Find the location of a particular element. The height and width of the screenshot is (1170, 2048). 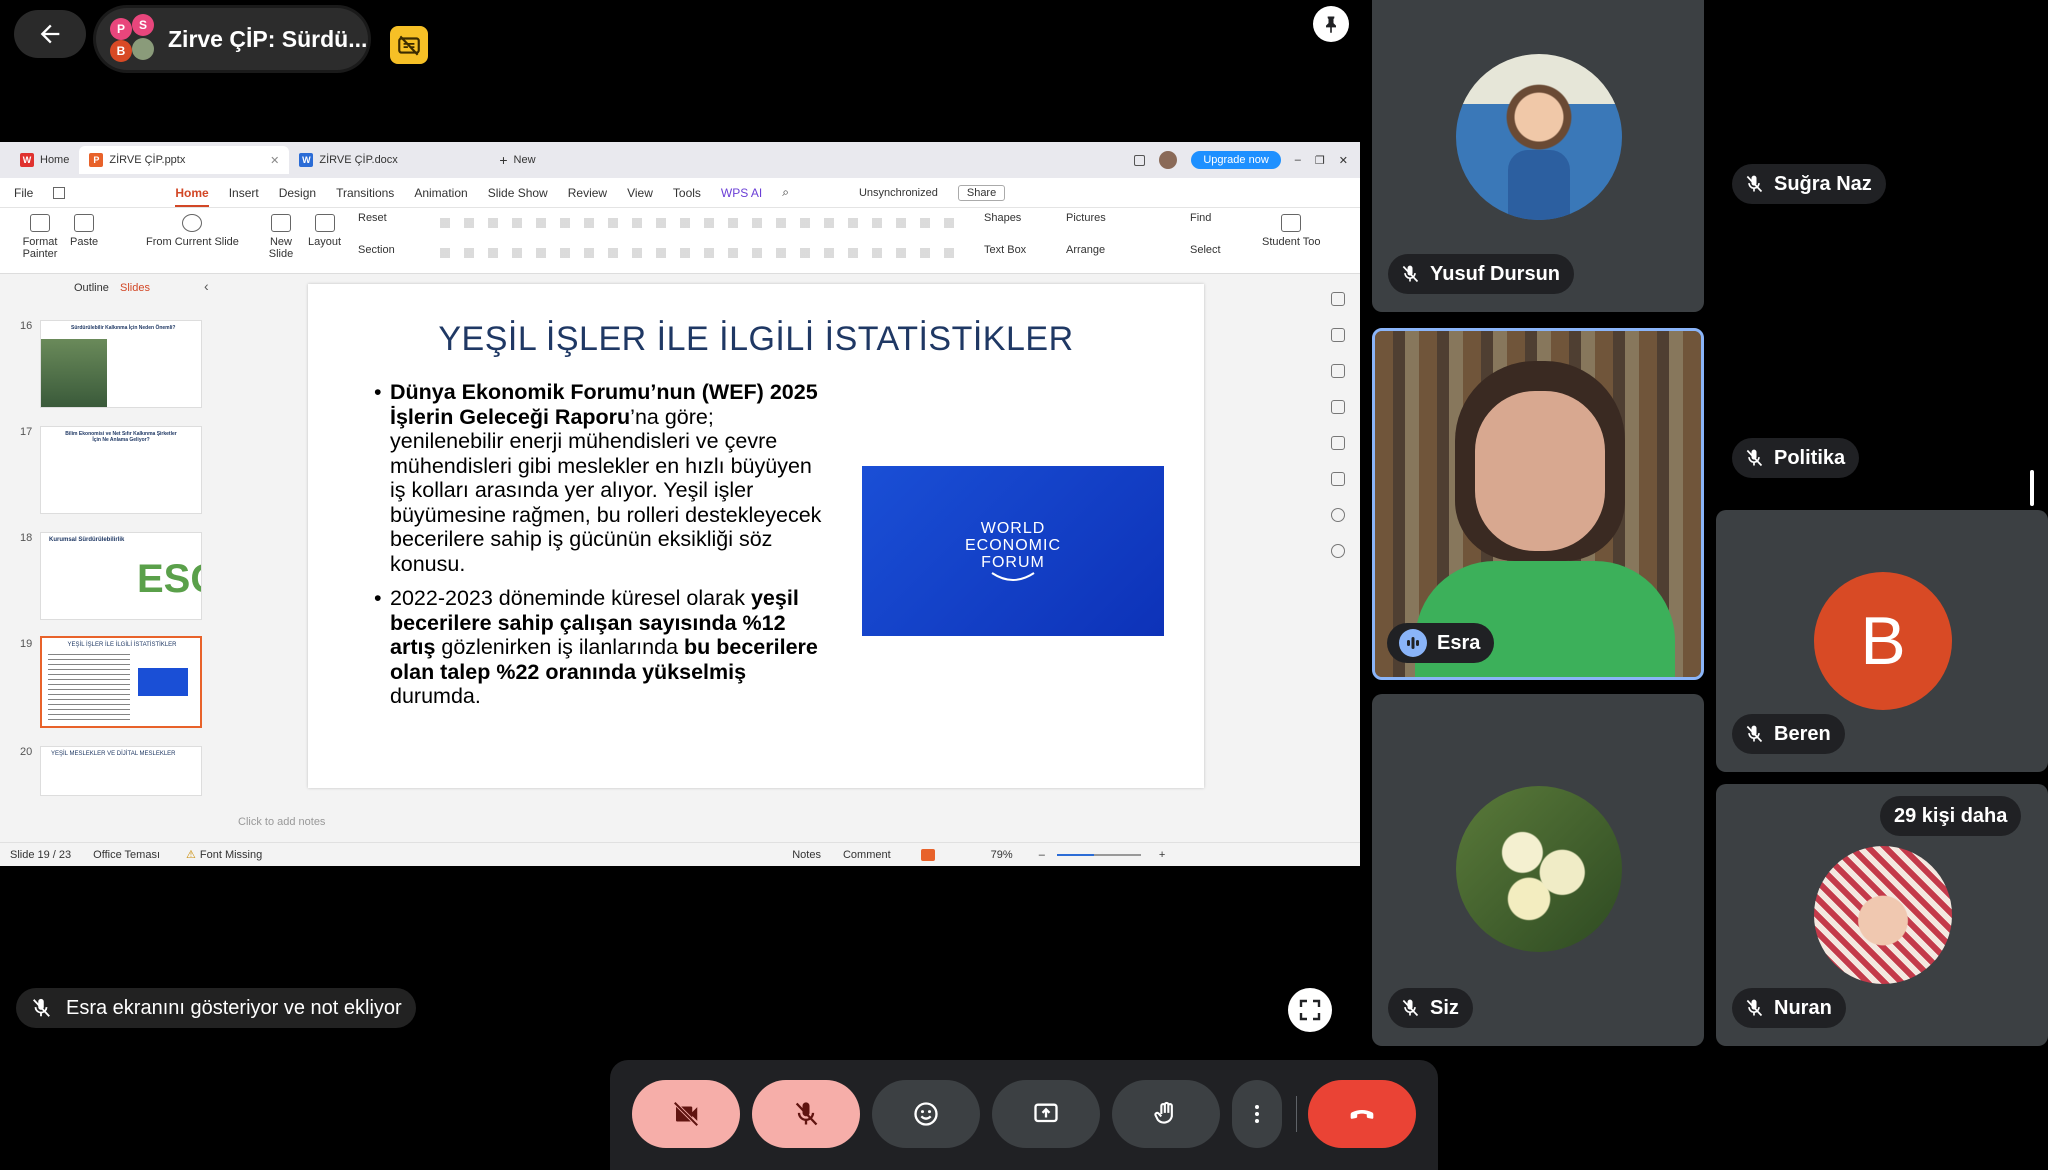

tab-home: W Home is located at coordinates (44, 160).